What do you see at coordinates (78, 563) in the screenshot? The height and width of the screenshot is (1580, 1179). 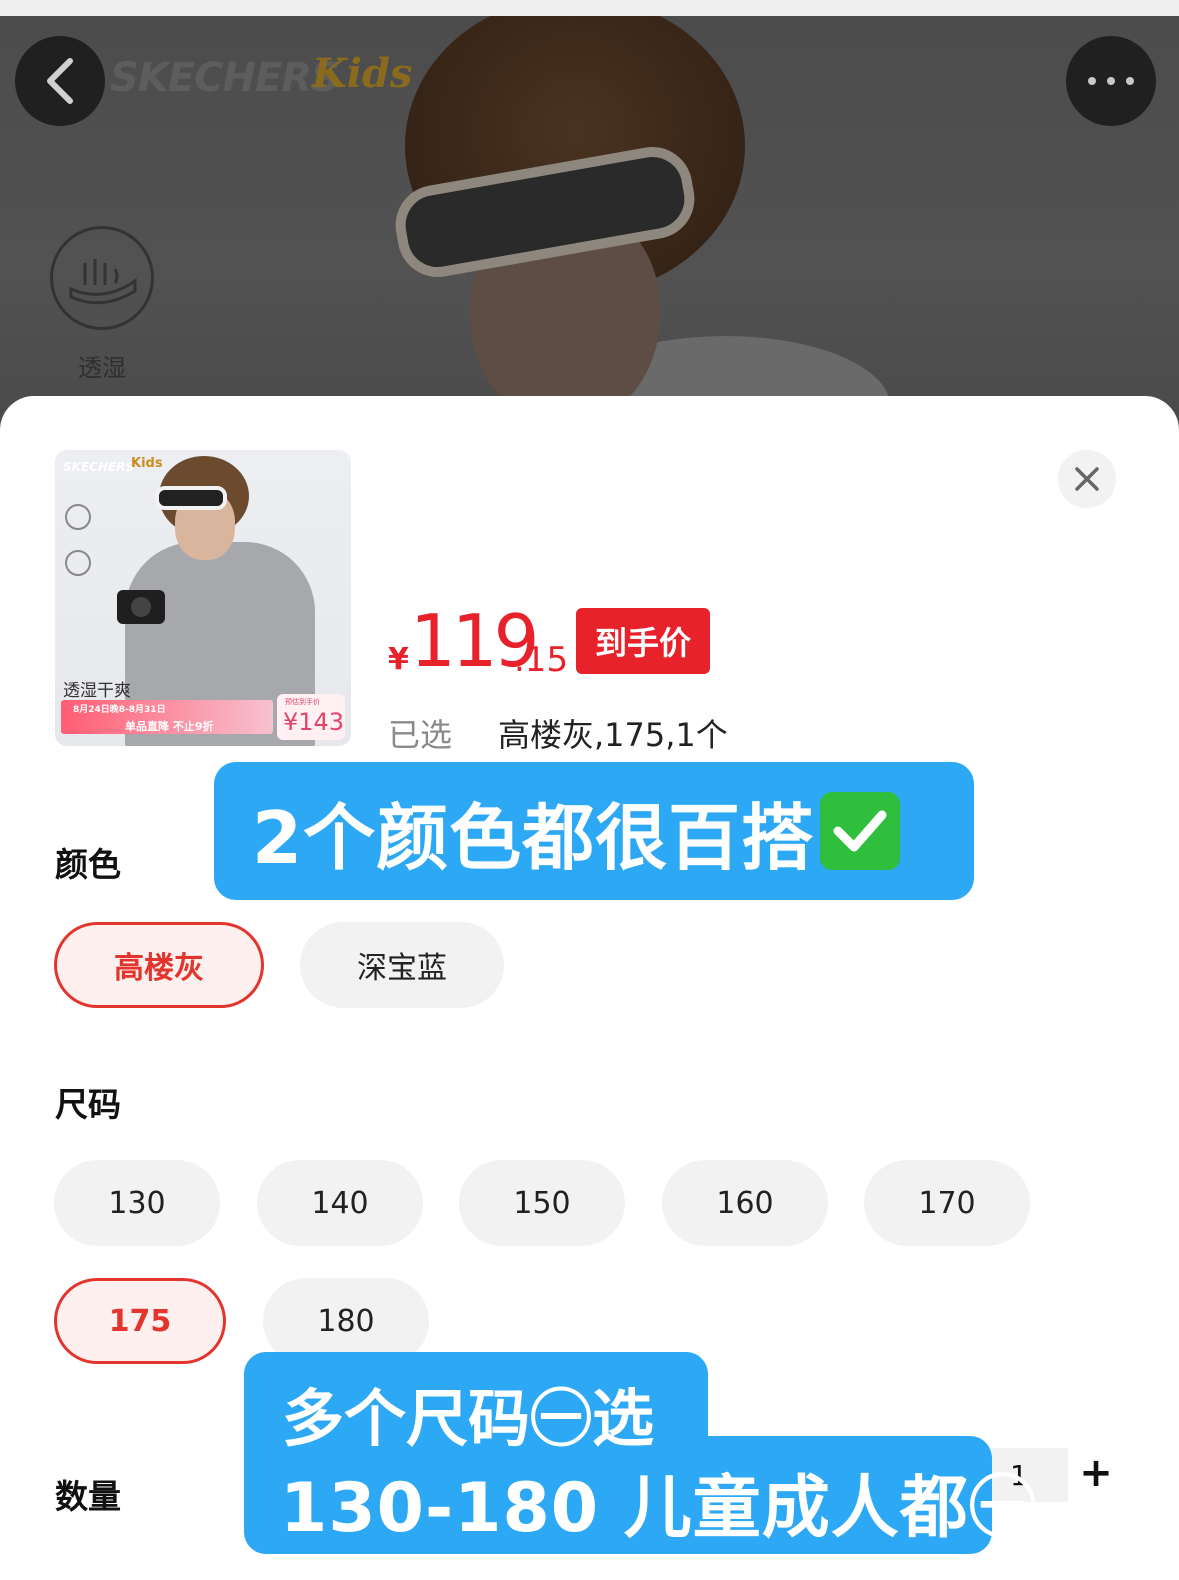 I see `thumb-stretch-icon` at bounding box center [78, 563].